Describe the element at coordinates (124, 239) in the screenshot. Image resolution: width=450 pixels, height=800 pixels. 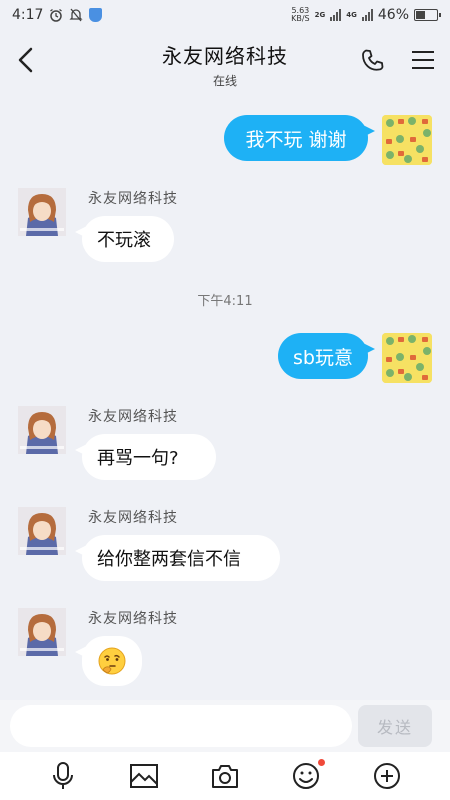
I see `message-bubble: 不玩滚` at that location.